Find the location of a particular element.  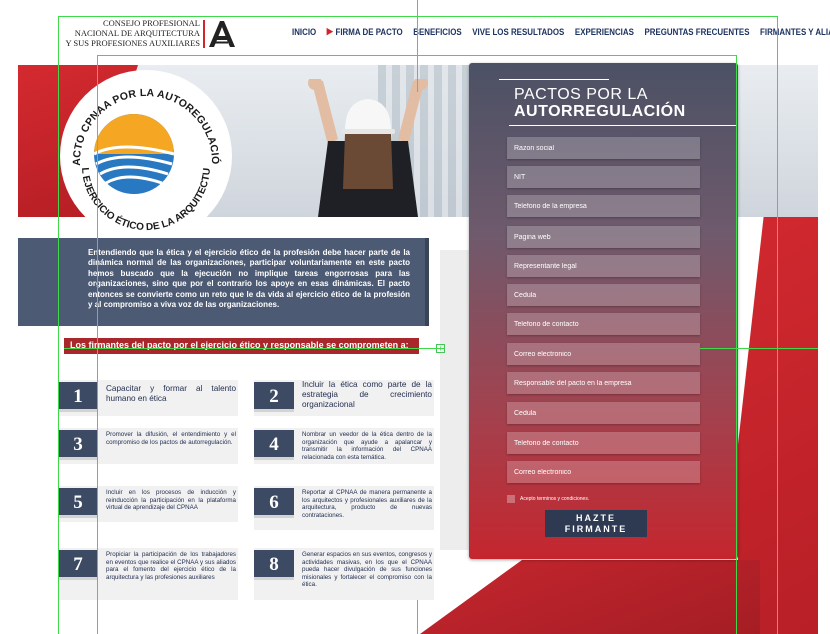

intro-accent-bar is located at coordinates (427, 282).